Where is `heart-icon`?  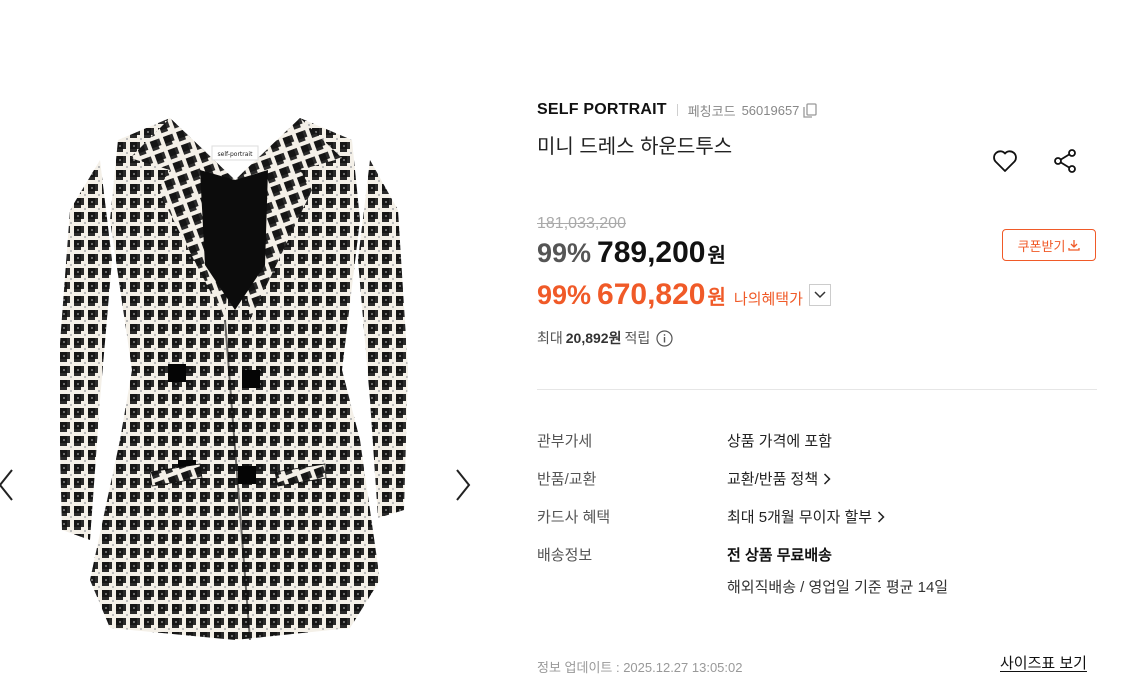 heart-icon is located at coordinates (1005, 161).